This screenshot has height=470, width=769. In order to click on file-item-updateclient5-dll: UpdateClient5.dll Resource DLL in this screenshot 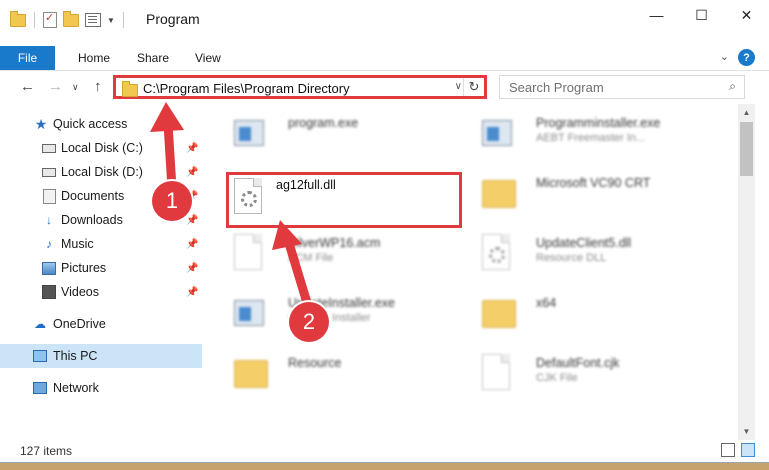, I will do `click(594, 254)`.